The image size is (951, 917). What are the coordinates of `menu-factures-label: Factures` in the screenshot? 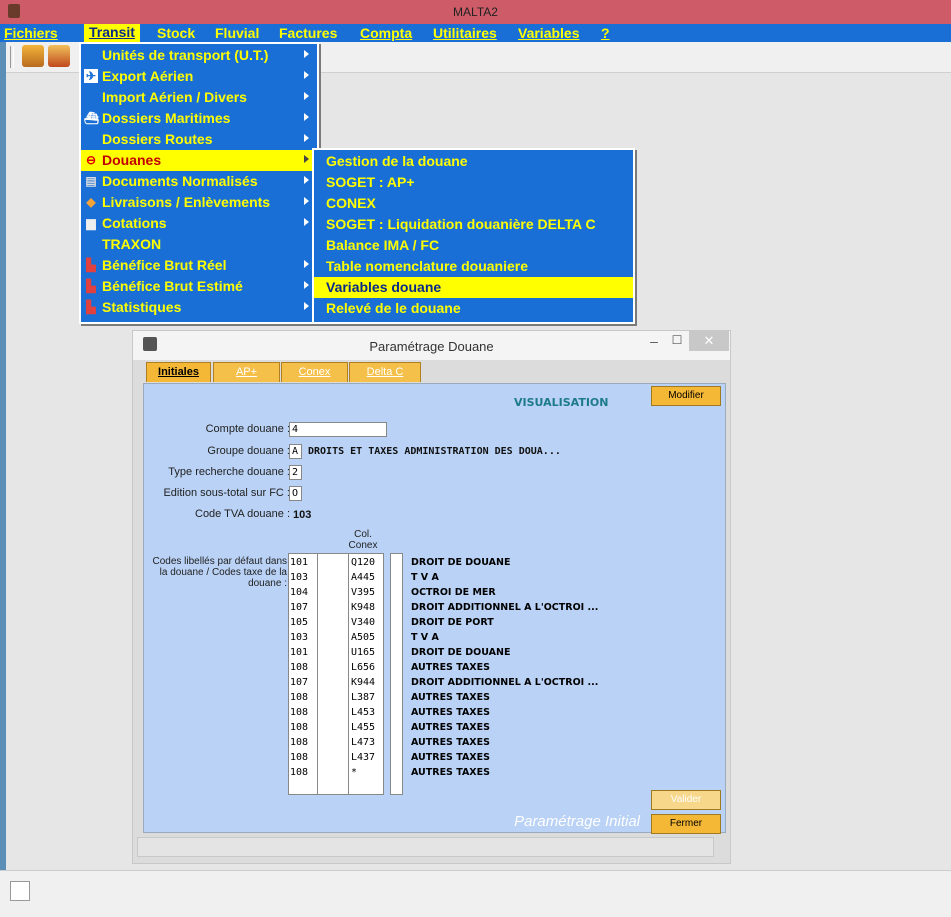 It's located at (308, 33).